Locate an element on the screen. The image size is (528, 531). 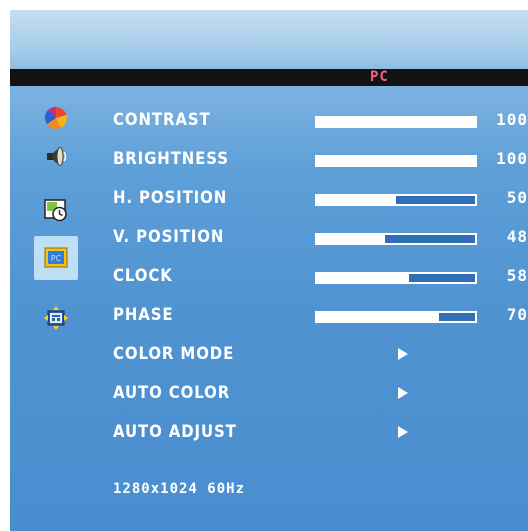
header-band: PC is located at coordinates (269, 77).